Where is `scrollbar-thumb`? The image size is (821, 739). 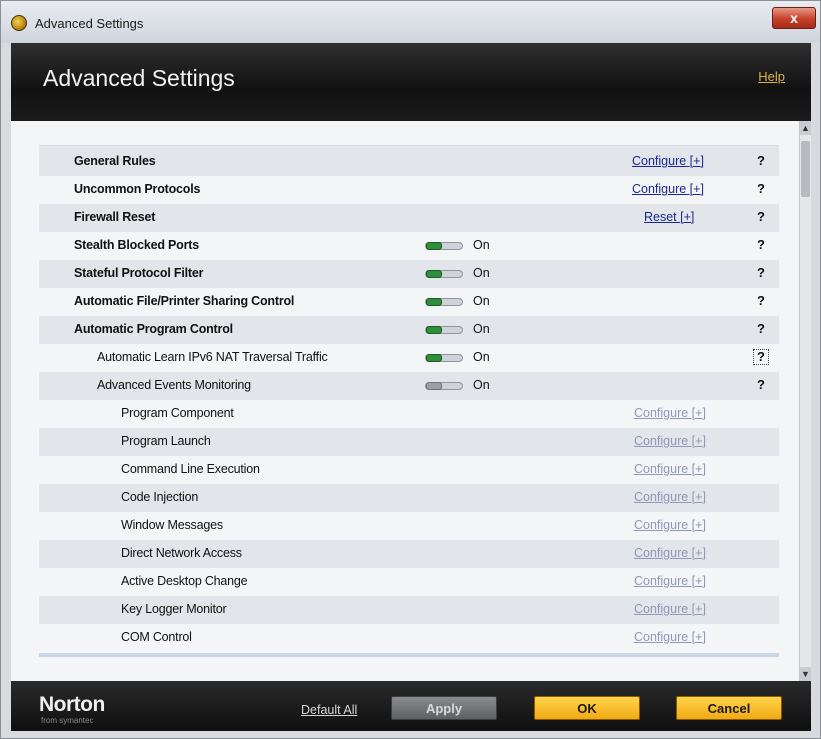 scrollbar-thumb is located at coordinates (805, 169).